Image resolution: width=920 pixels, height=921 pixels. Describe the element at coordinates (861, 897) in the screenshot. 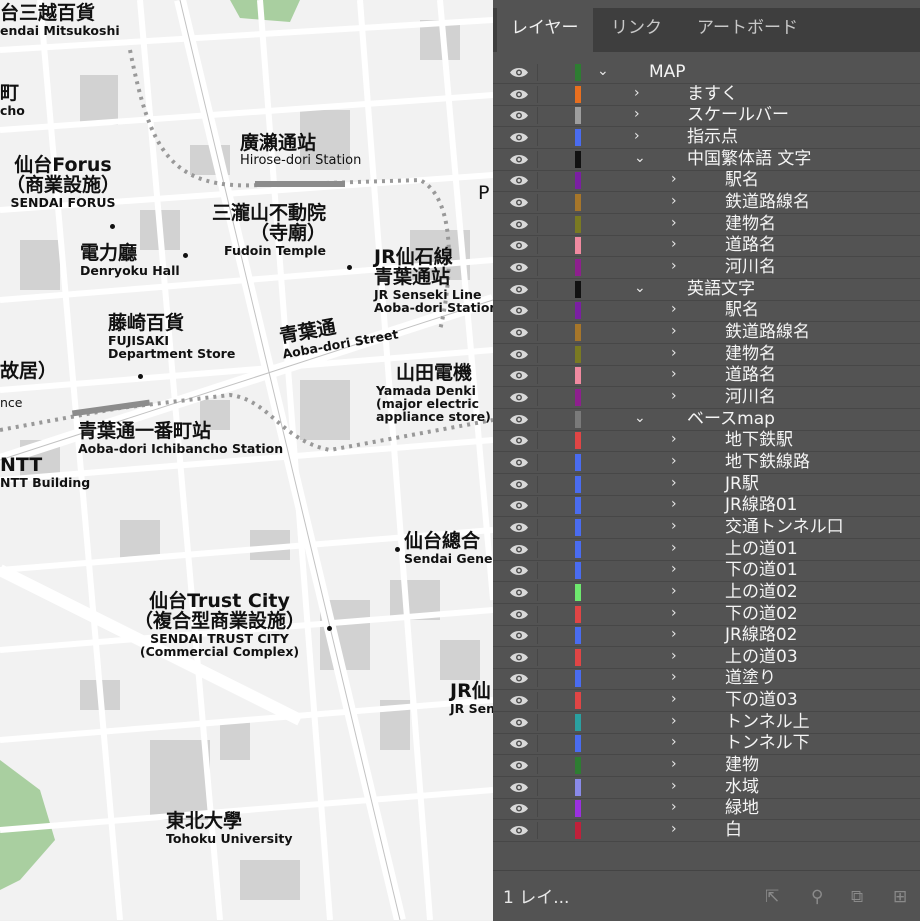

I see `collect-icon: ⧉` at that location.